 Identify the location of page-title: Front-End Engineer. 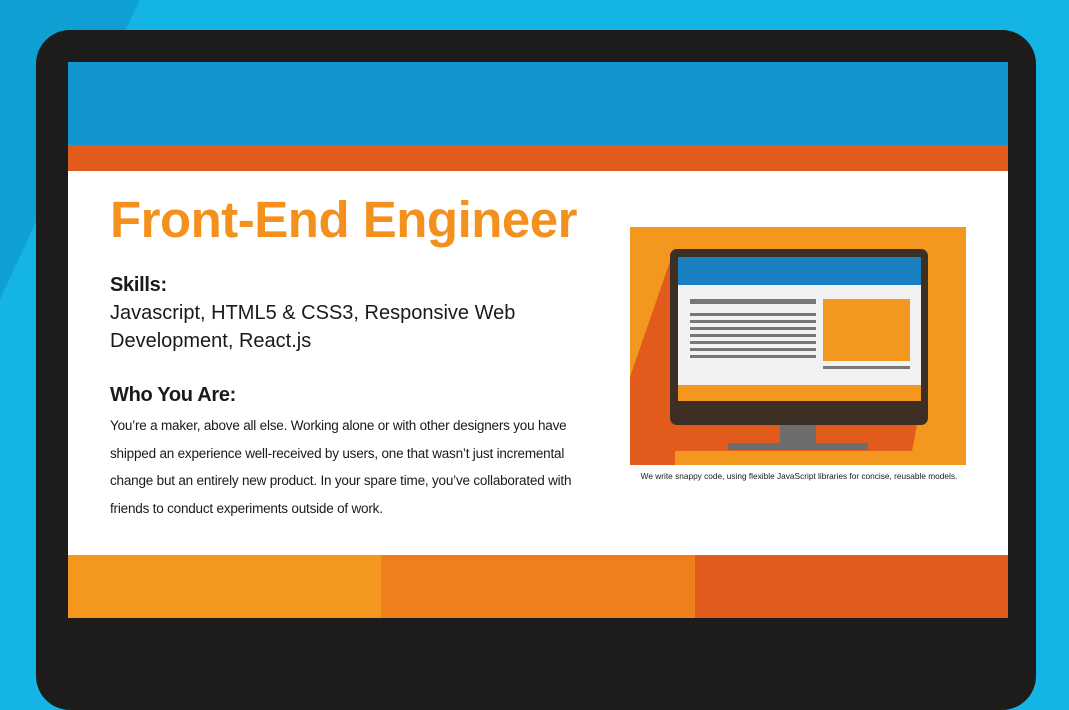
(343, 219).